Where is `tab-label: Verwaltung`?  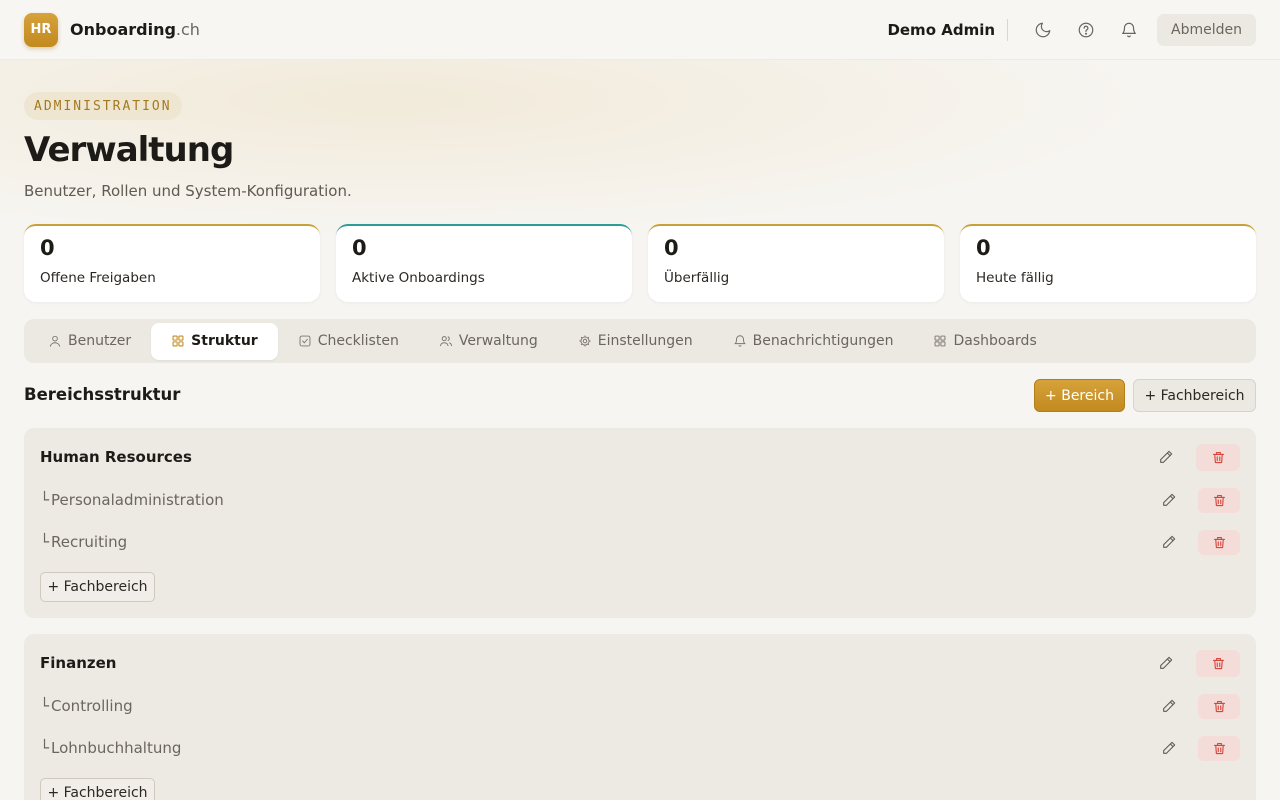 tab-label: Verwaltung is located at coordinates (498, 341).